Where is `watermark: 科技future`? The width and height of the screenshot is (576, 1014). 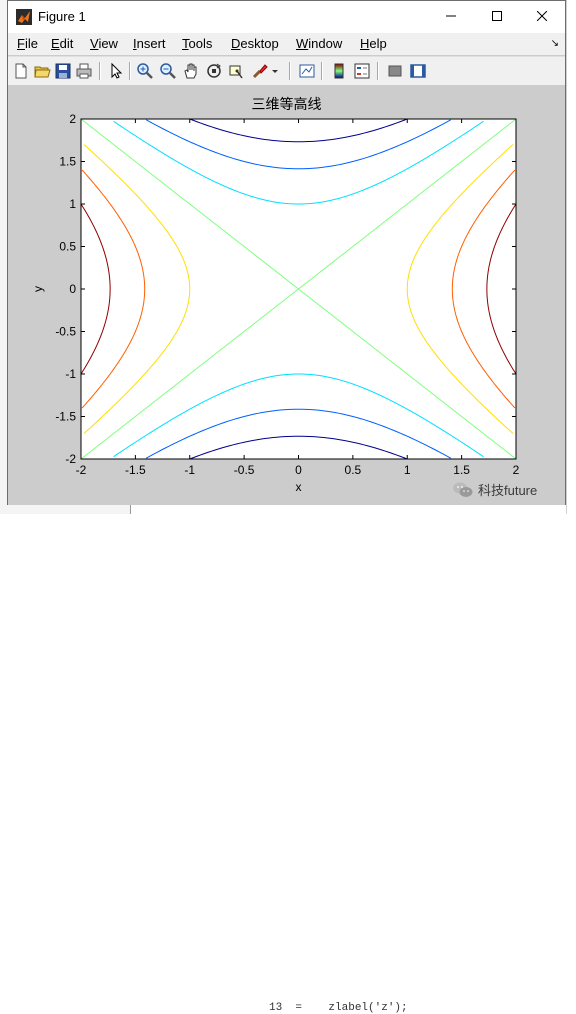 watermark: 科技future is located at coordinates (494, 489).